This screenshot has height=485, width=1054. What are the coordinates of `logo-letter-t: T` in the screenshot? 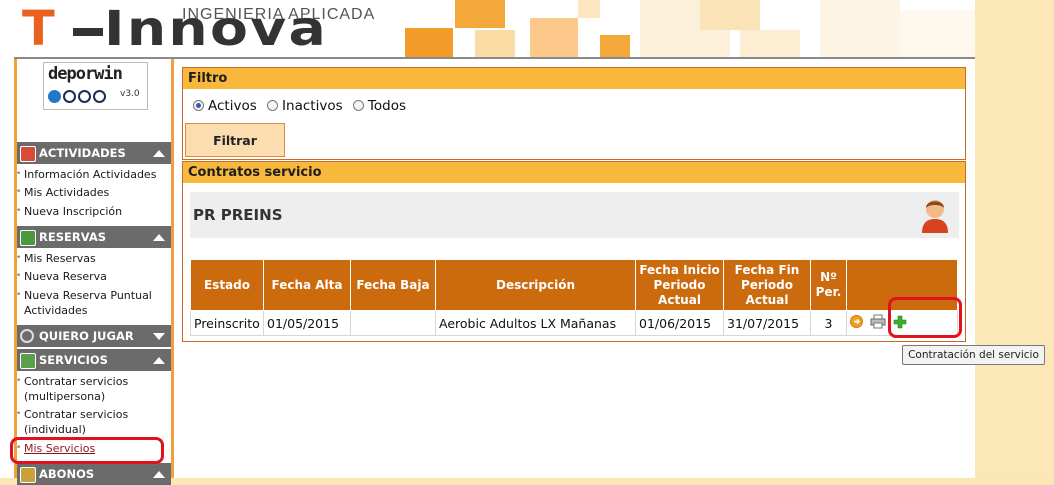 It's located at (38, 29).